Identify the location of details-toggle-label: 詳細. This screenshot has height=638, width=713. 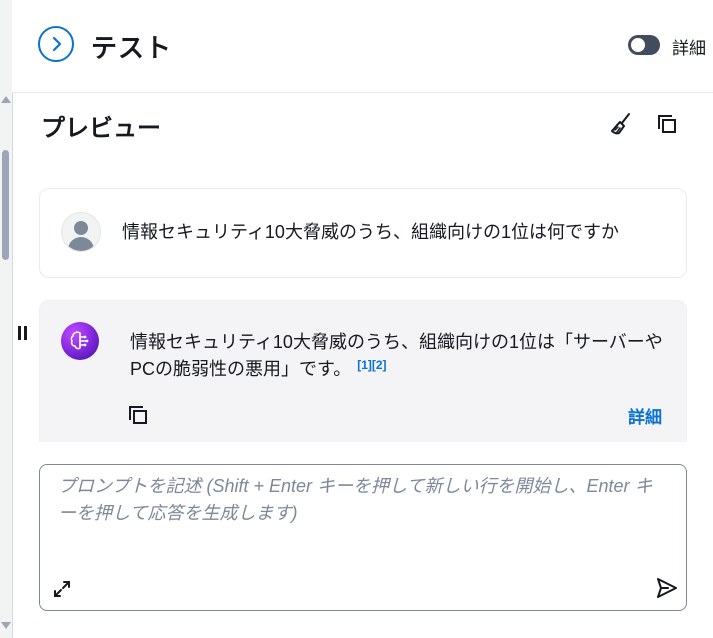
(689, 48).